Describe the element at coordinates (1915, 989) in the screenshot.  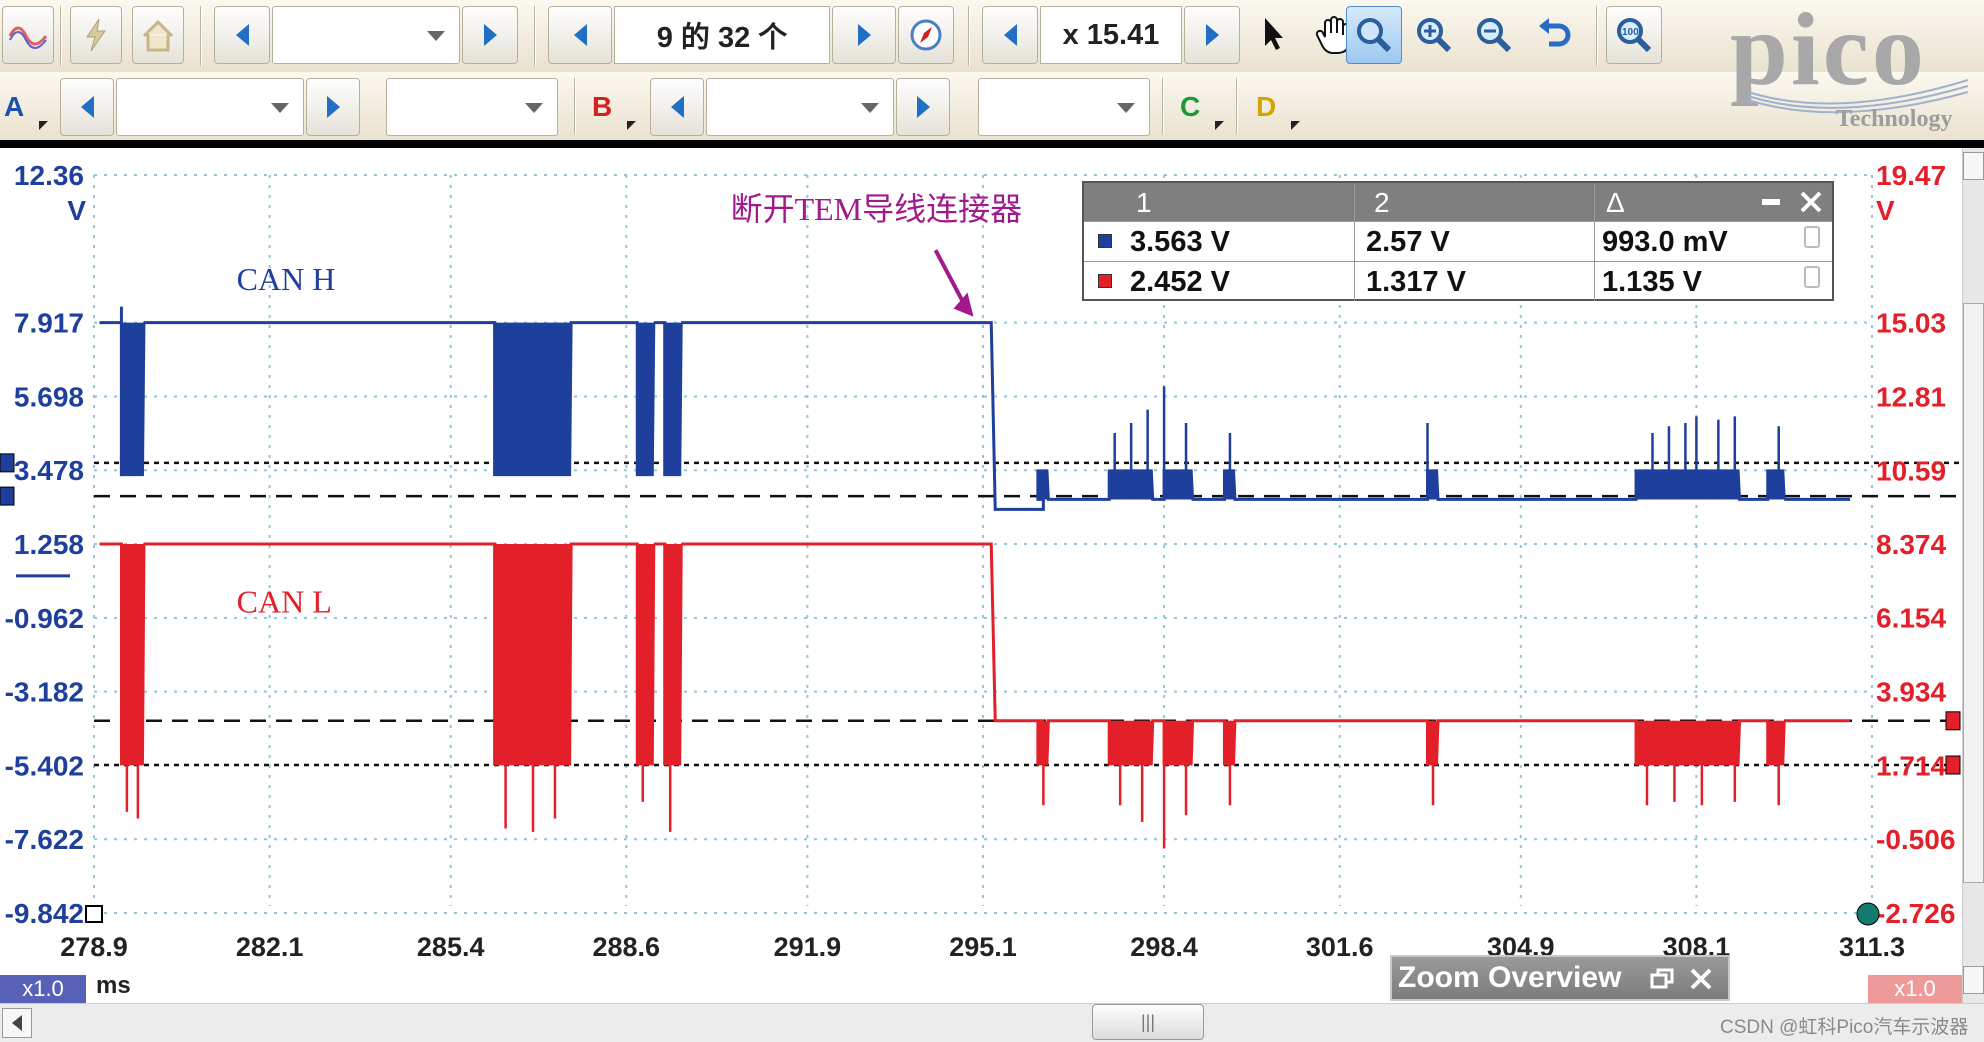
I see `right-axis-scale-factor: x1.0` at that location.